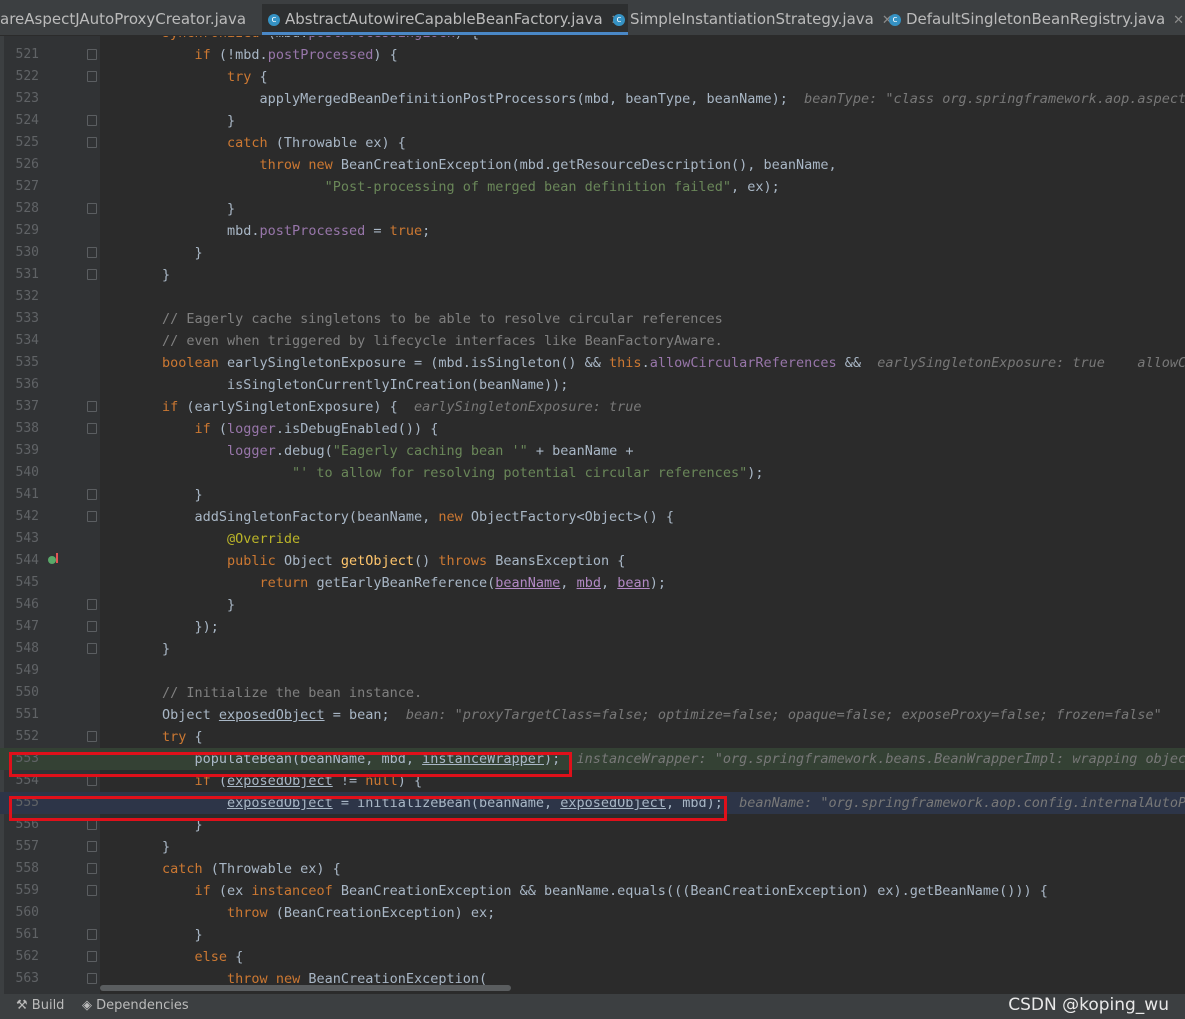 The width and height of the screenshot is (1185, 1019). Describe the element at coordinates (19, 40) in the screenshot. I see `line-number: 520` at that location.